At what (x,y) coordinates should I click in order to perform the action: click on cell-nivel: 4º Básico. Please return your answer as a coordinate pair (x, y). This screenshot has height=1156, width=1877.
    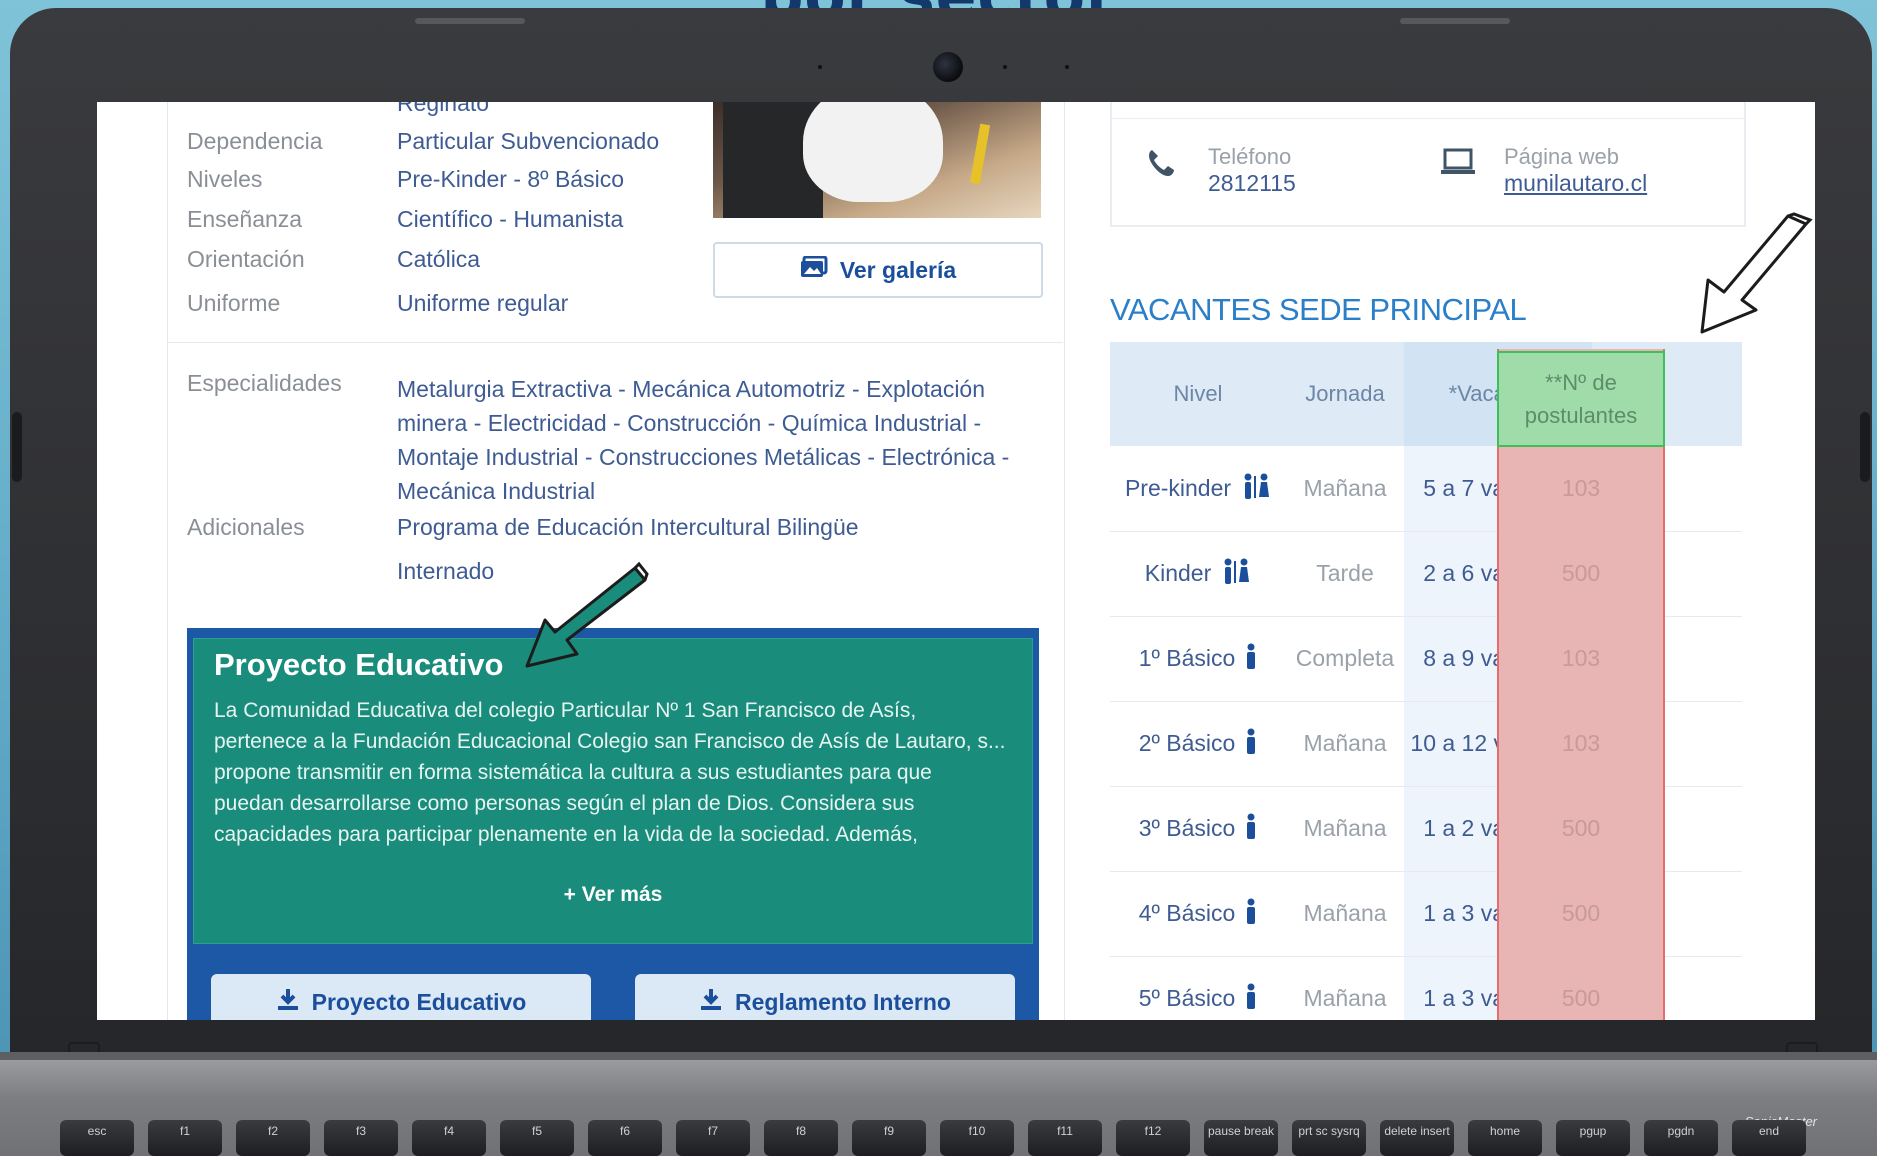
    Looking at the image, I should click on (1198, 913).